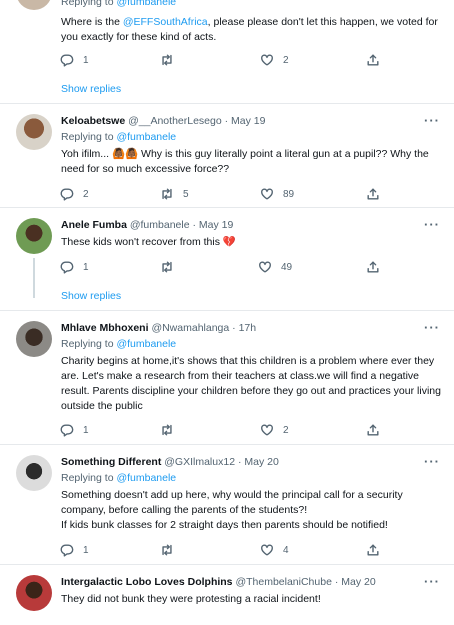  What do you see at coordinates (74, 194) in the screenshot?
I see `reply-button: 2` at bounding box center [74, 194].